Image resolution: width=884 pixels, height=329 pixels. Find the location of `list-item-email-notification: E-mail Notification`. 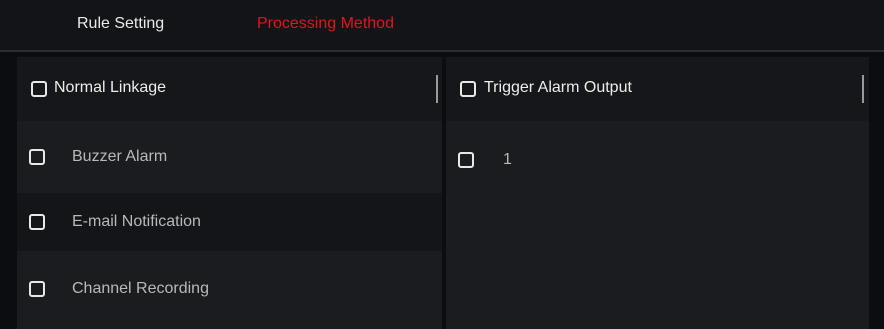

list-item-email-notification: E-mail Notification is located at coordinates (229, 222).